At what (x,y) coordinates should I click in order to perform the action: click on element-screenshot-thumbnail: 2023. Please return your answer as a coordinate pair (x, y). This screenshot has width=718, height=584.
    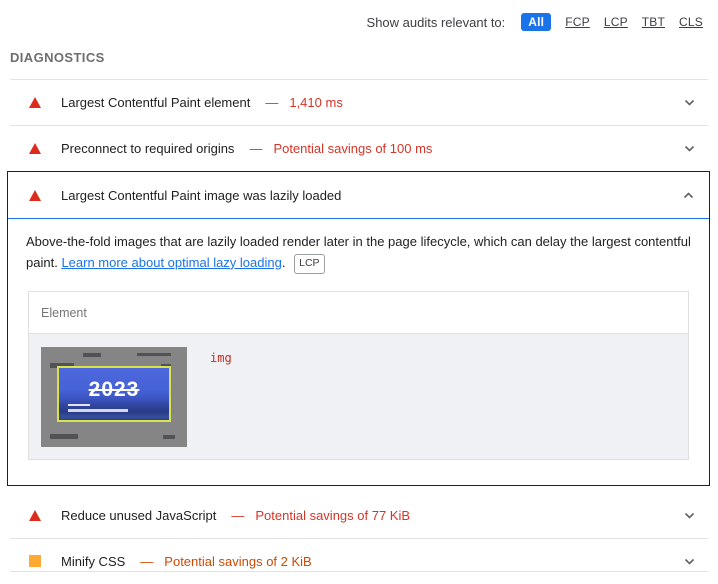
    Looking at the image, I should click on (114, 396).